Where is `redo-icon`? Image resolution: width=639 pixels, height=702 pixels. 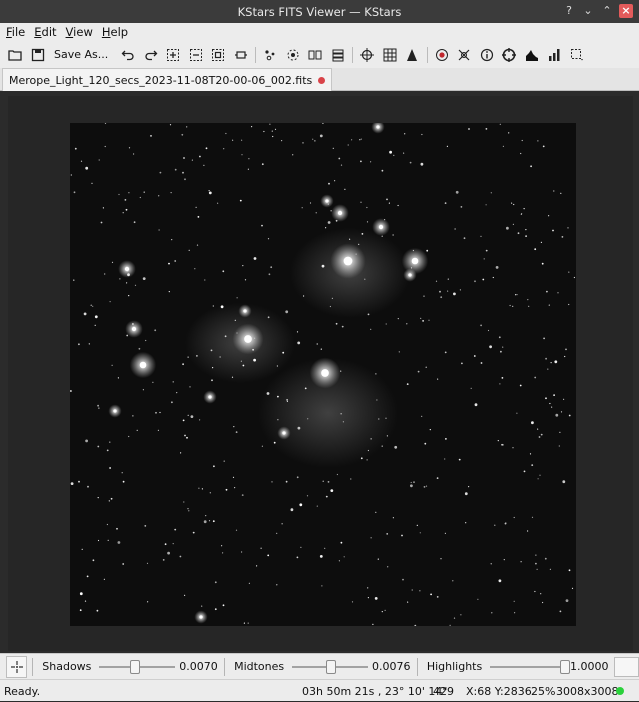
redo-icon is located at coordinates (151, 55).